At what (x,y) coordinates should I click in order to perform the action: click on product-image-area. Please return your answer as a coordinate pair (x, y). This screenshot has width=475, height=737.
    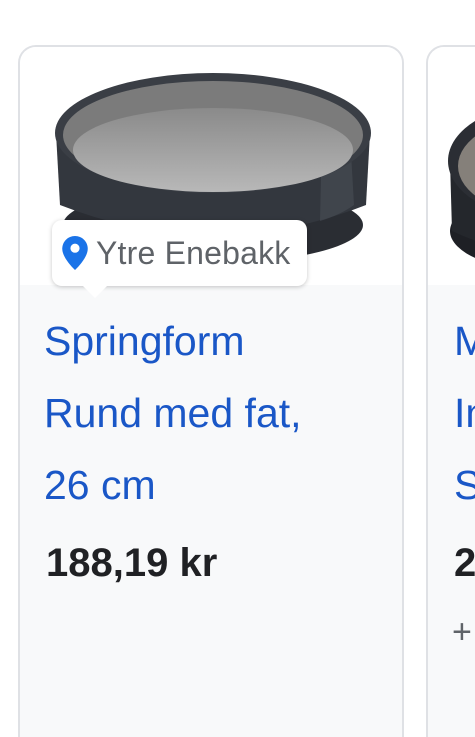
    Looking at the image, I should click on (451, 166).